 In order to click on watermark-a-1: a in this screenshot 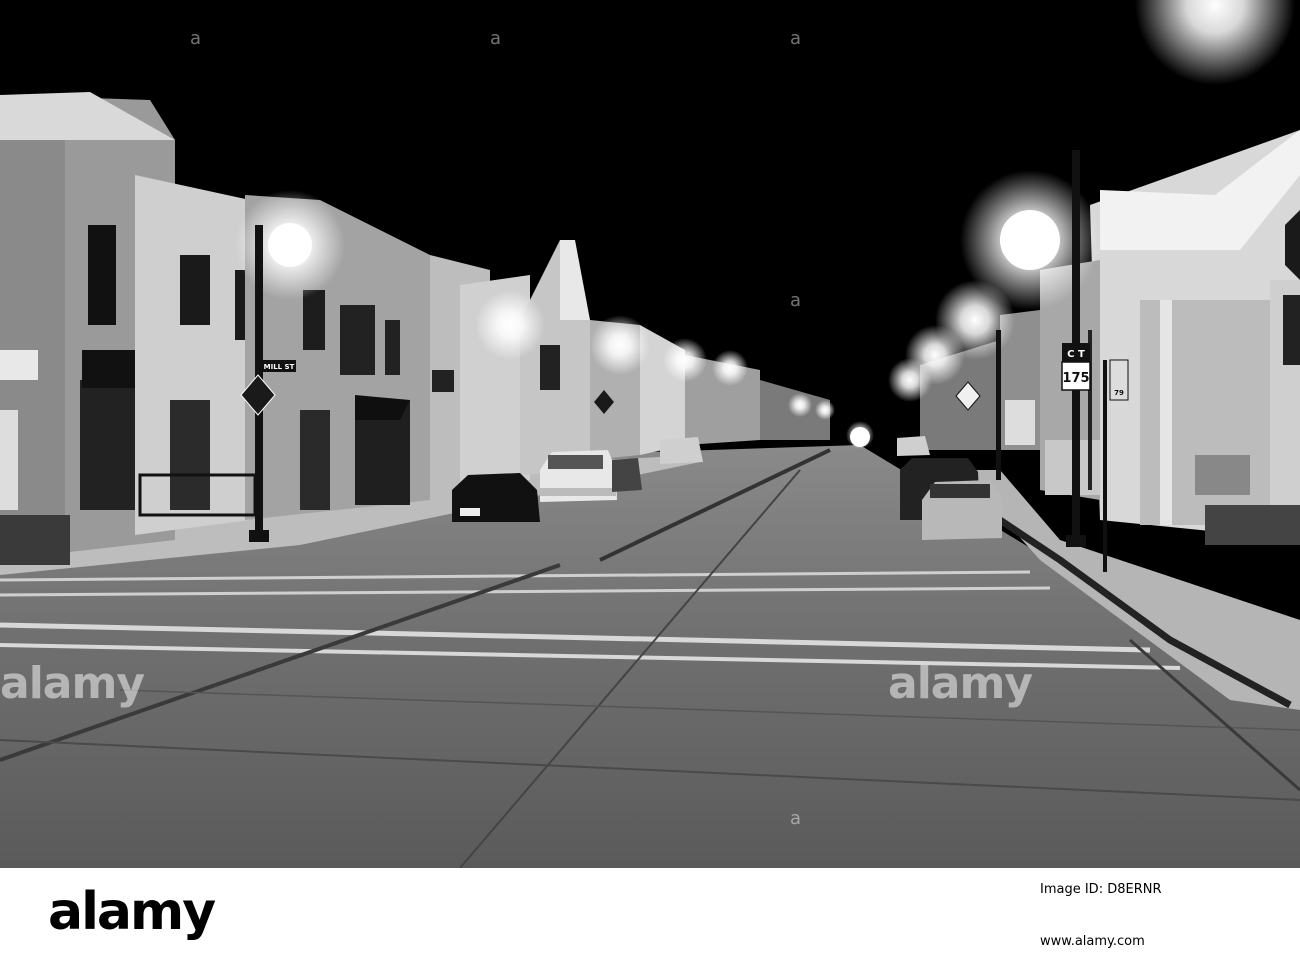, I will do `click(195, 38)`.